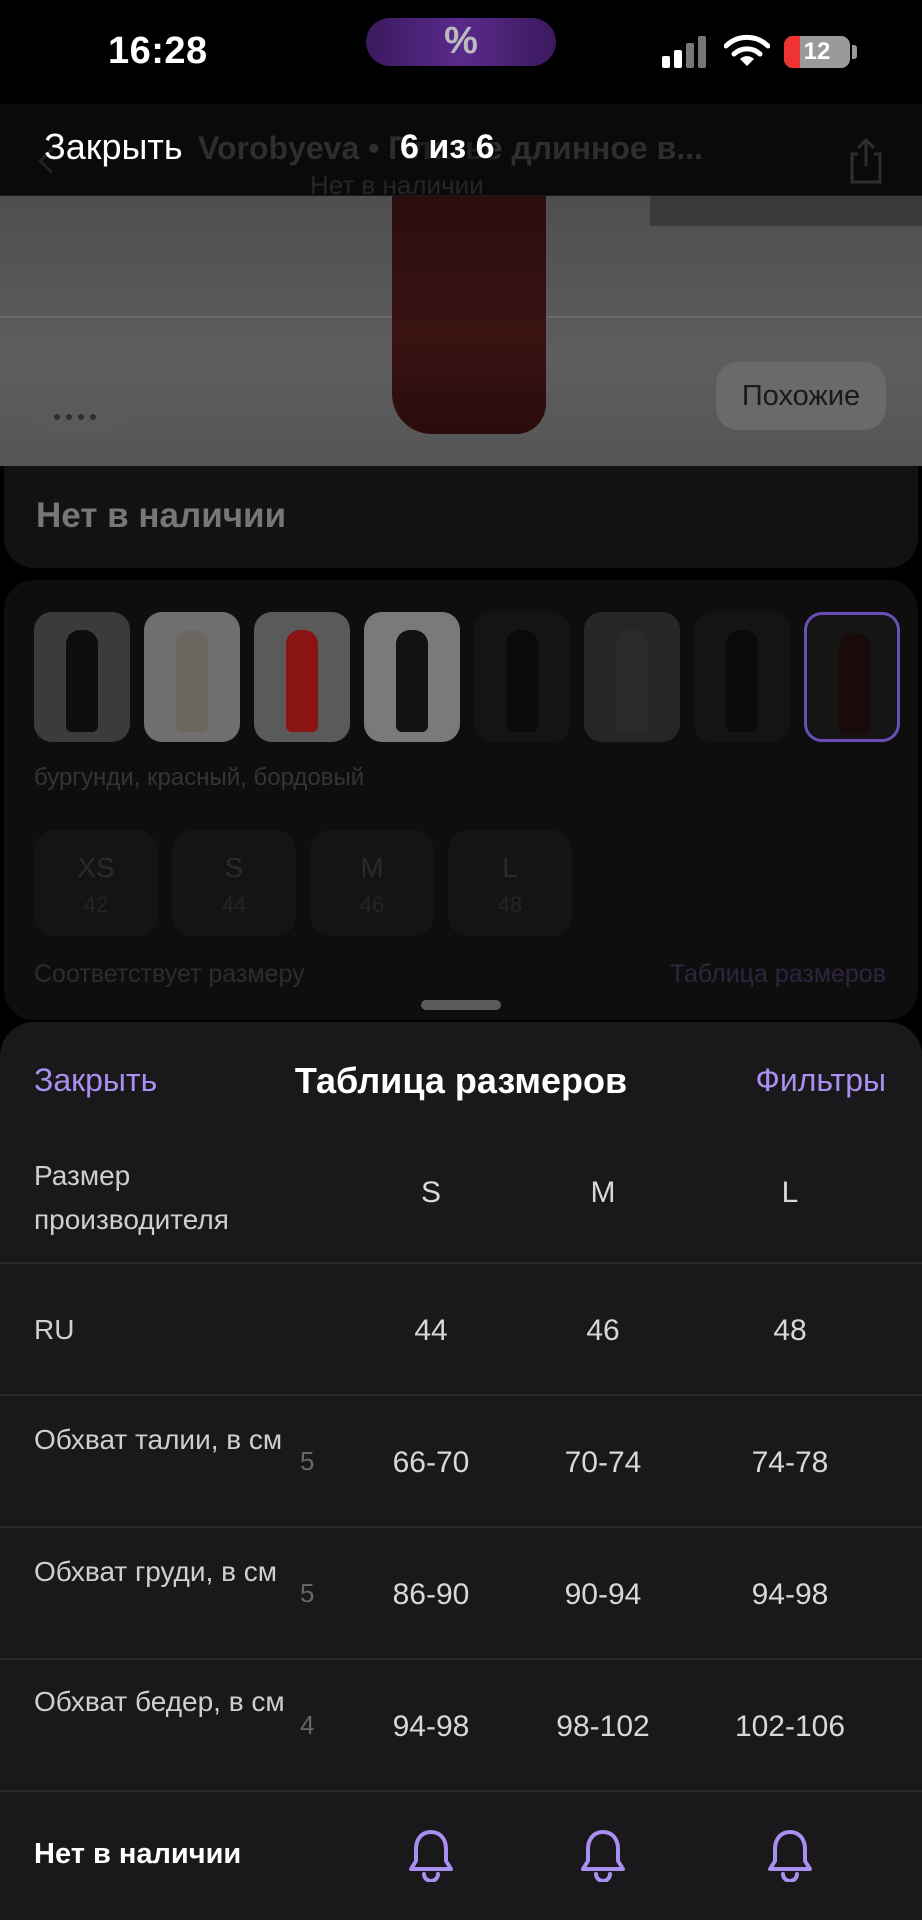  Describe the element at coordinates (96, 867) in the screenshot. I see `size-chip-label: XS` at that location.